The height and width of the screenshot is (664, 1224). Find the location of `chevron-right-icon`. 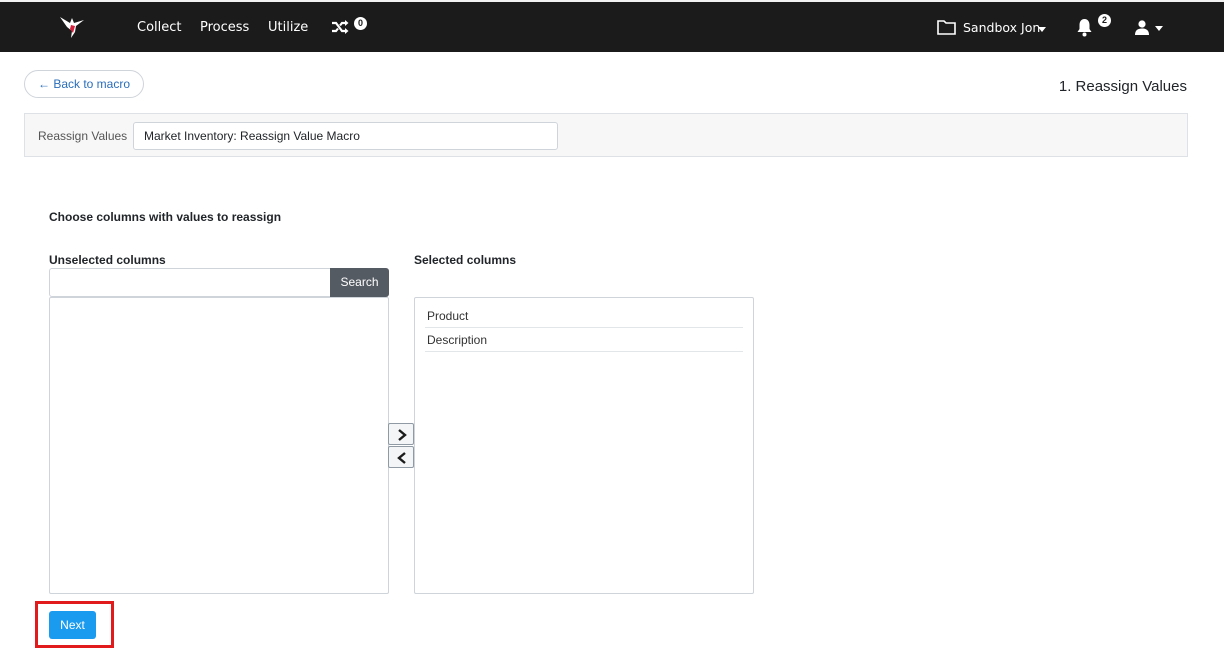

chevron-right-icon is located at coordinates (402, 435).